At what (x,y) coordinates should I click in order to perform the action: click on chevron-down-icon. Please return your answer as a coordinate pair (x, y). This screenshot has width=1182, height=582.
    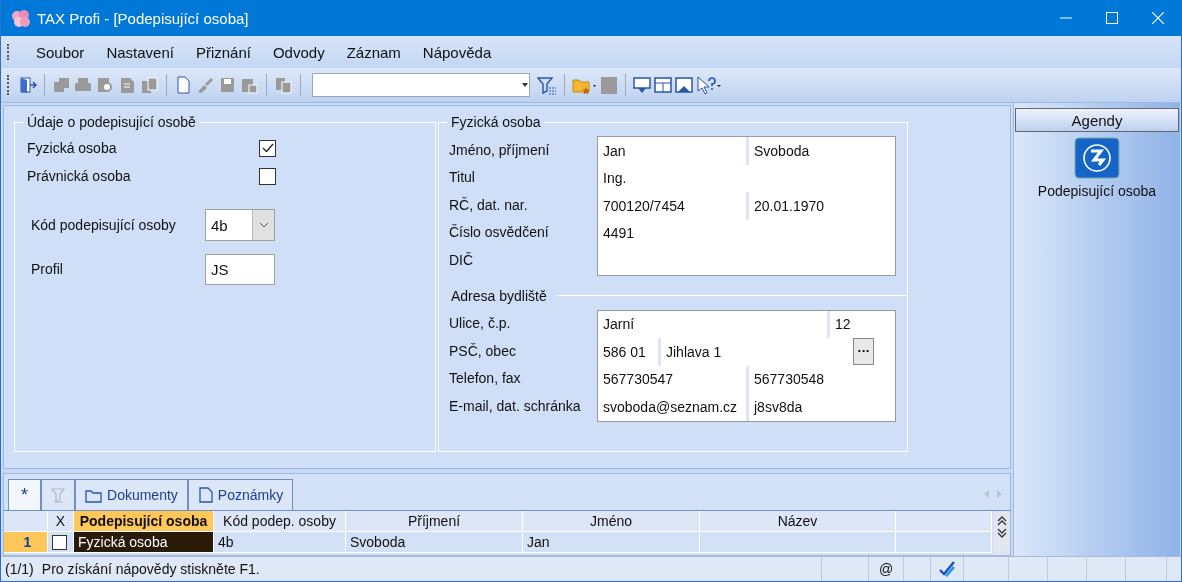
    Looking at the image, I should click on (263, 225).